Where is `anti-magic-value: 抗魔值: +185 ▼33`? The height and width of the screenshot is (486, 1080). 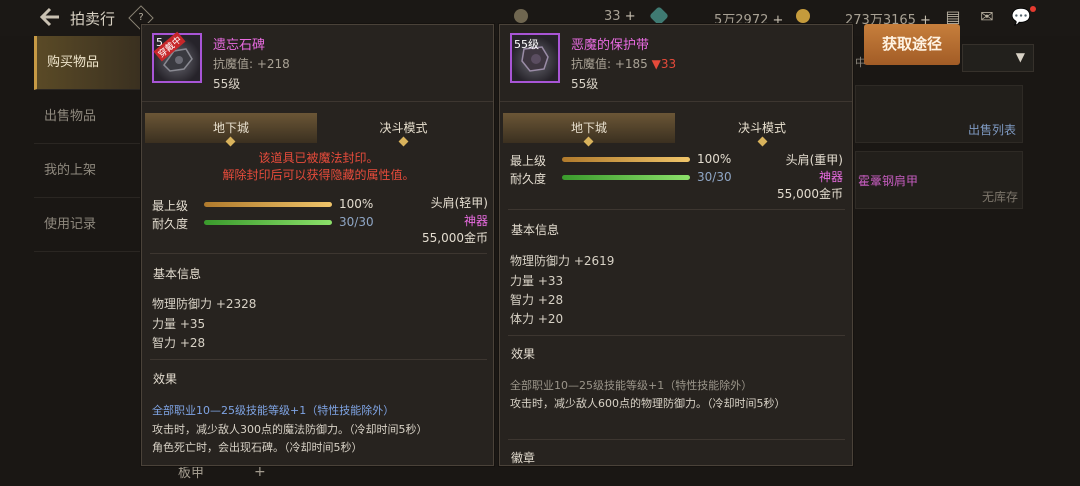 anti-magic-value: 抗魔值: +185 ▼33 is located at coordinates (624, 64).